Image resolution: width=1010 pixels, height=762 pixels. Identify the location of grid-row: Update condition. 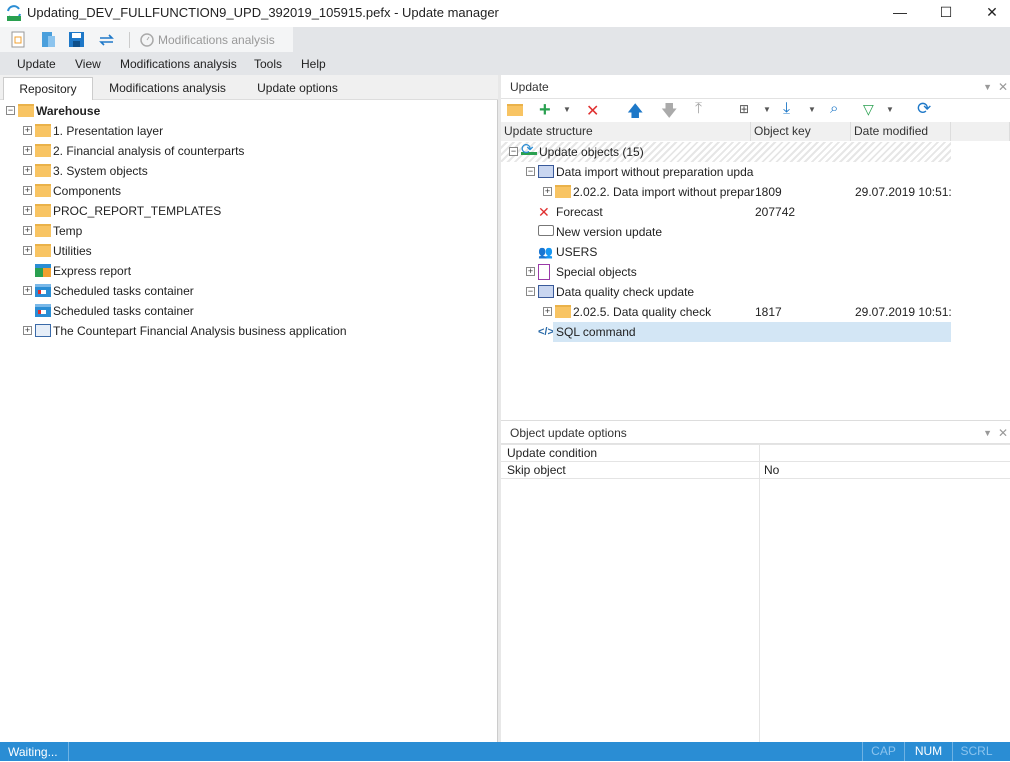
(755, 453).